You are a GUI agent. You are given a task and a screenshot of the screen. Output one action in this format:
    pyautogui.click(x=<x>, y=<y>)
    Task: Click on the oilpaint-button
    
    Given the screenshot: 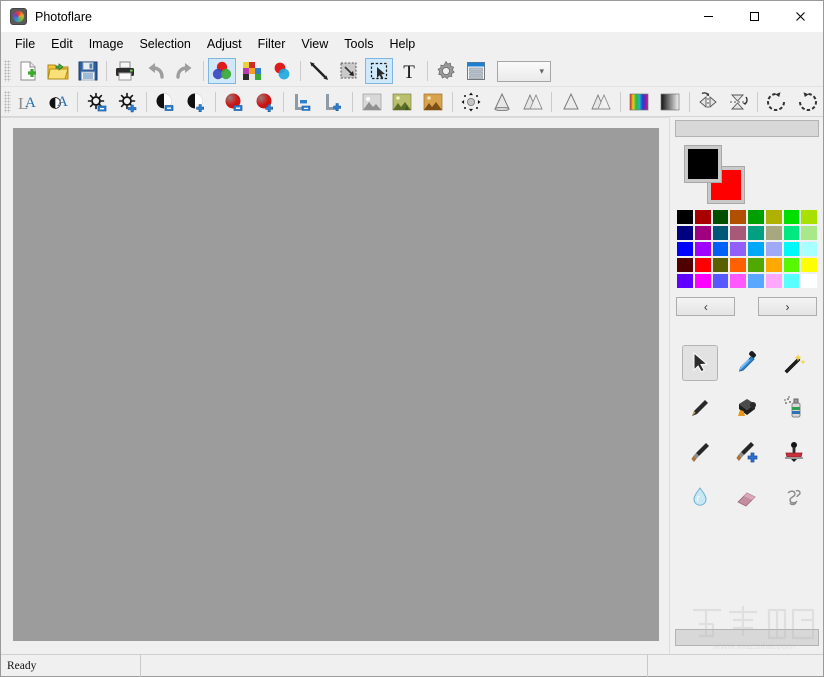 What is the action you would take?
    pyautogui.click(x=601, y=101)
    